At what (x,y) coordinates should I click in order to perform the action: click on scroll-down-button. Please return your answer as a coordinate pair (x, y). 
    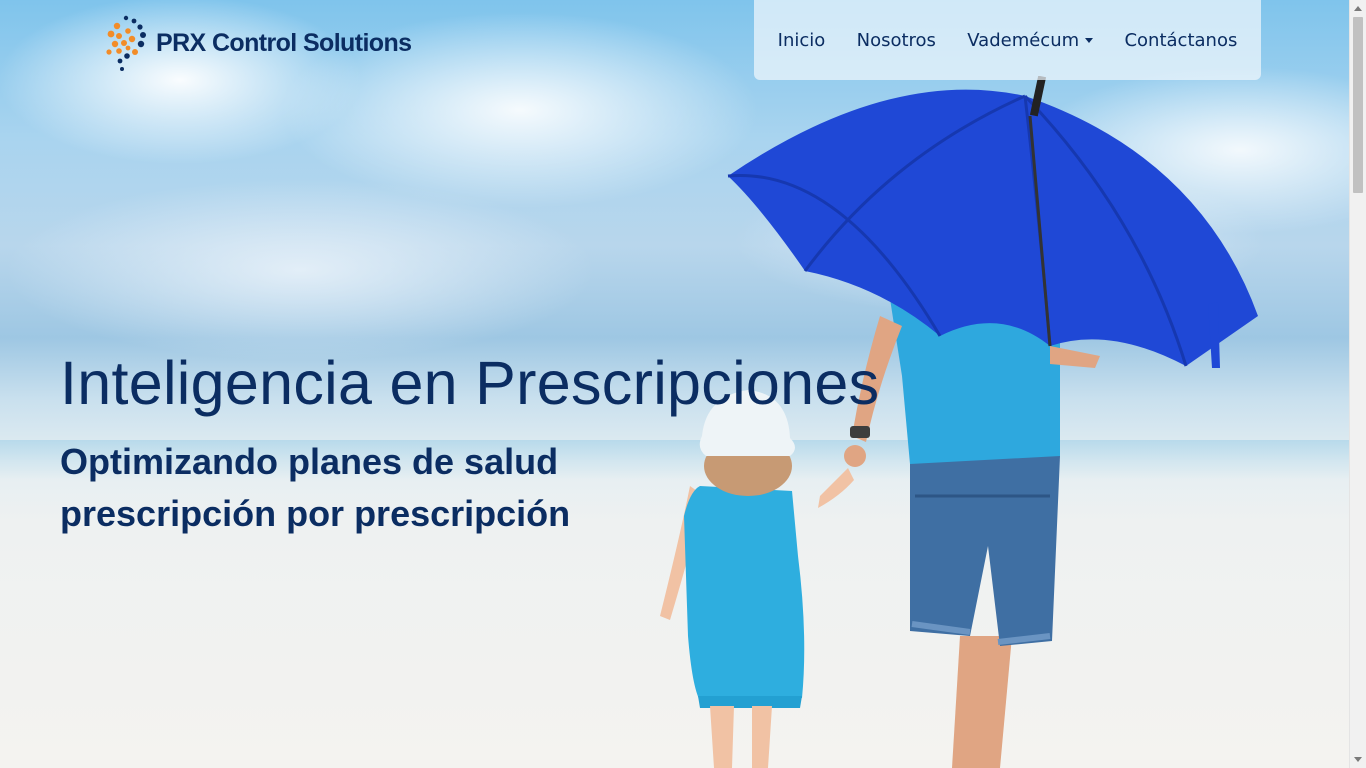
    Looking at the image, I should click on (1358, 759).